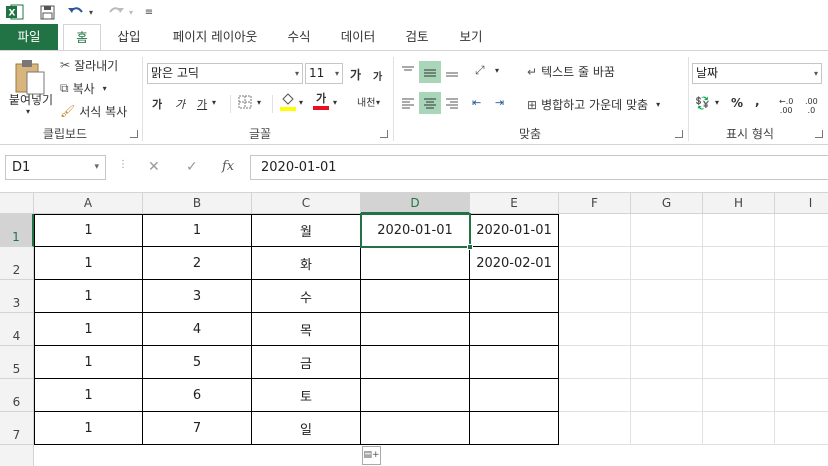 This screenshot has width=828, height=466. I want to click on fill-color-icon, so click(288, 102).